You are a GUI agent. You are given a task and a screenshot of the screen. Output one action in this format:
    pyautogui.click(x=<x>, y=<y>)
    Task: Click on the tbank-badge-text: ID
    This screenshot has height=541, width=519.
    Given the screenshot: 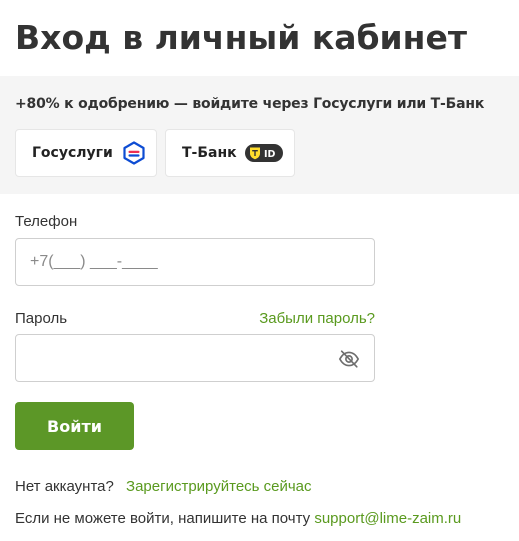 What is the action you would take?
    pyautogui.click(x=270, y=154)
    